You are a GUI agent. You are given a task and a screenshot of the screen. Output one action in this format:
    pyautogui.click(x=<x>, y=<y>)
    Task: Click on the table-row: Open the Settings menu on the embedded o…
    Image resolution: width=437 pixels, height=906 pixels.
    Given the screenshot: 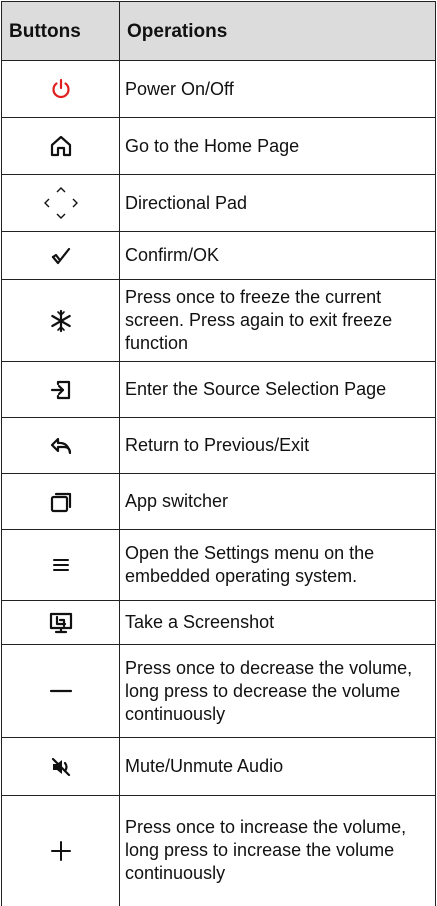 What is the action you would take?
    pyautogui.click(x=218, y=565)
    